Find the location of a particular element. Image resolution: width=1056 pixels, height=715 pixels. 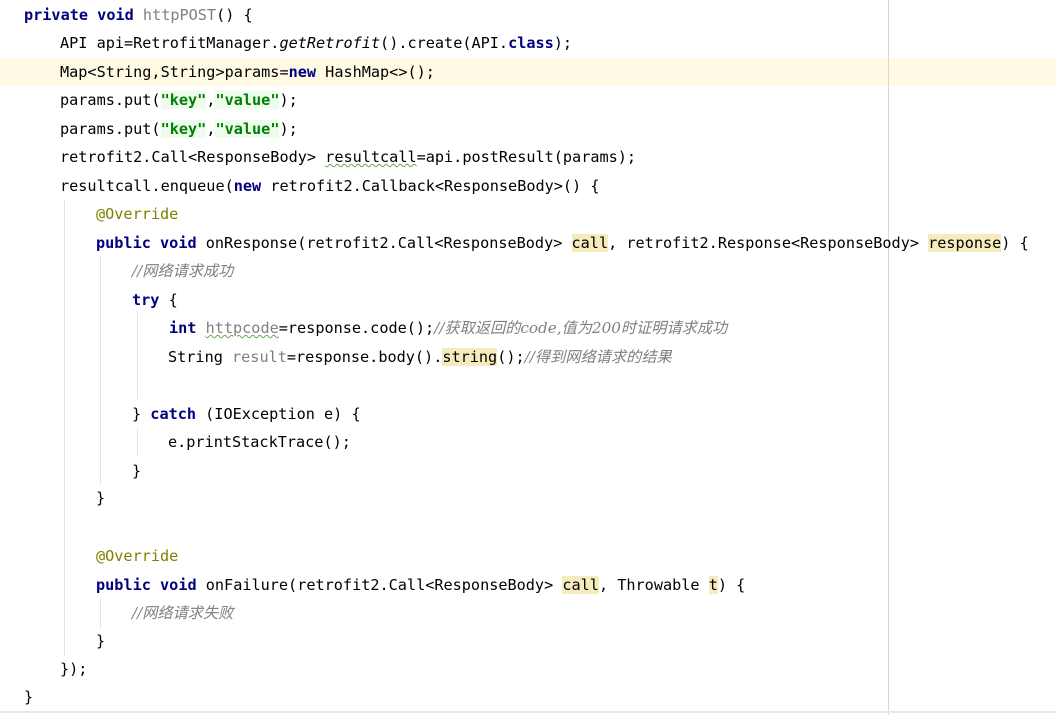

code-line: }); is located at coordinates (73, 669).